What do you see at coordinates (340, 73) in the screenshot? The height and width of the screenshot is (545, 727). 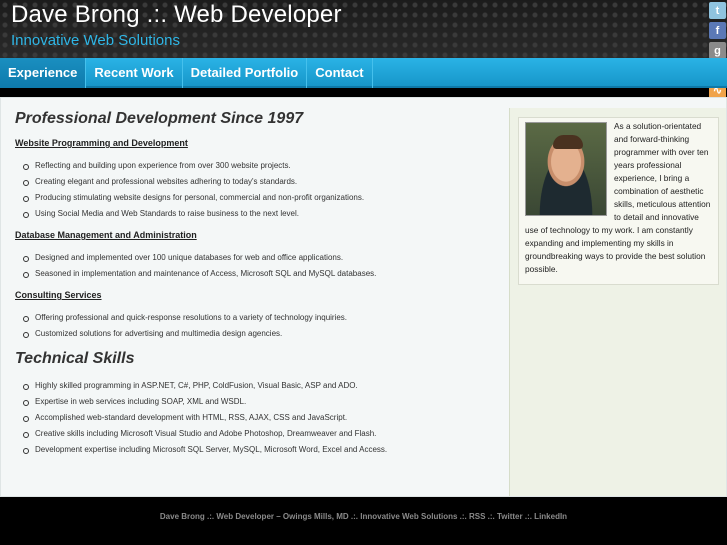 I see `nav-contact: Contact` at bounding box center [340, 73].